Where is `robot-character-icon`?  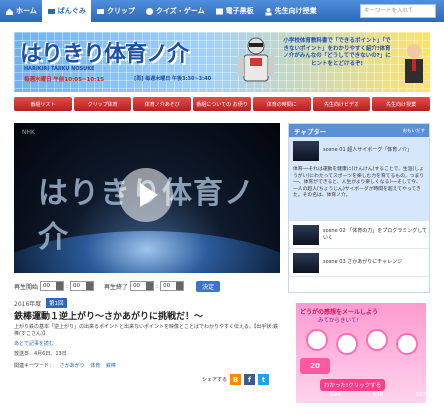 robot-character-icon is located at coordinates (256, 59).